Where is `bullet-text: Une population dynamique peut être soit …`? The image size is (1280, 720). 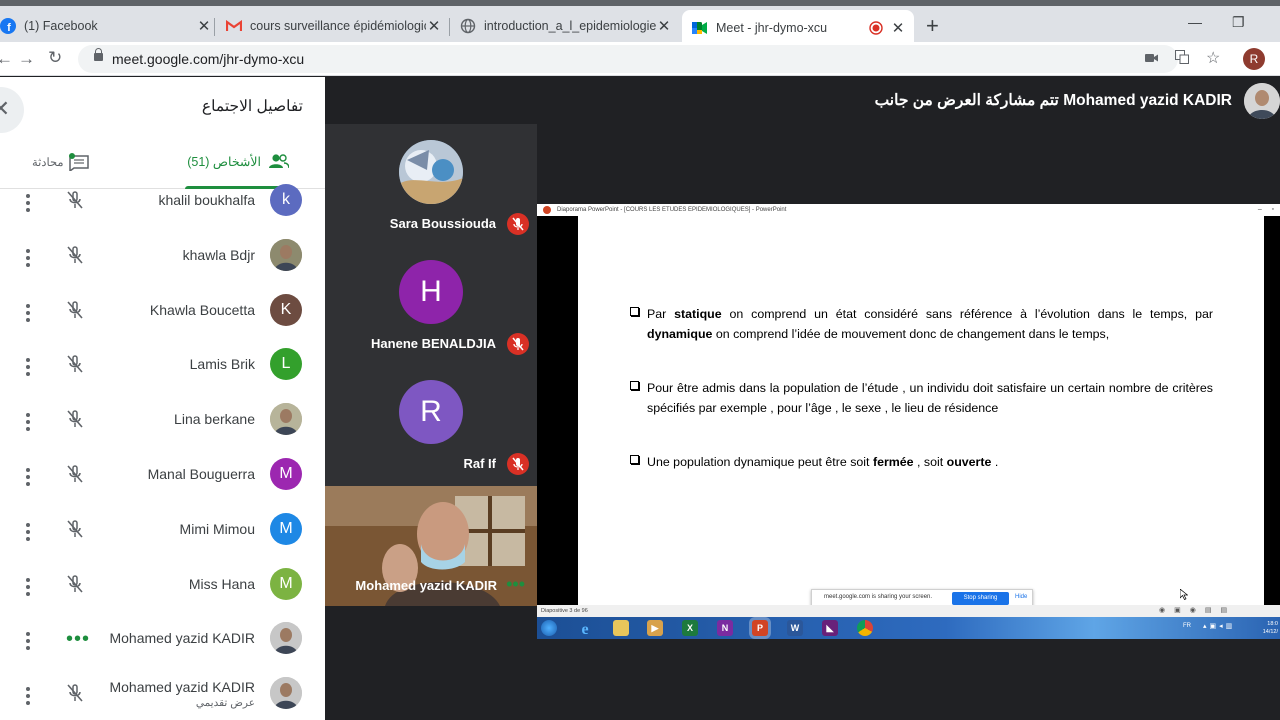 bullet-text: Une population dynamique peut être soit … is located at coordinates (930, 462).